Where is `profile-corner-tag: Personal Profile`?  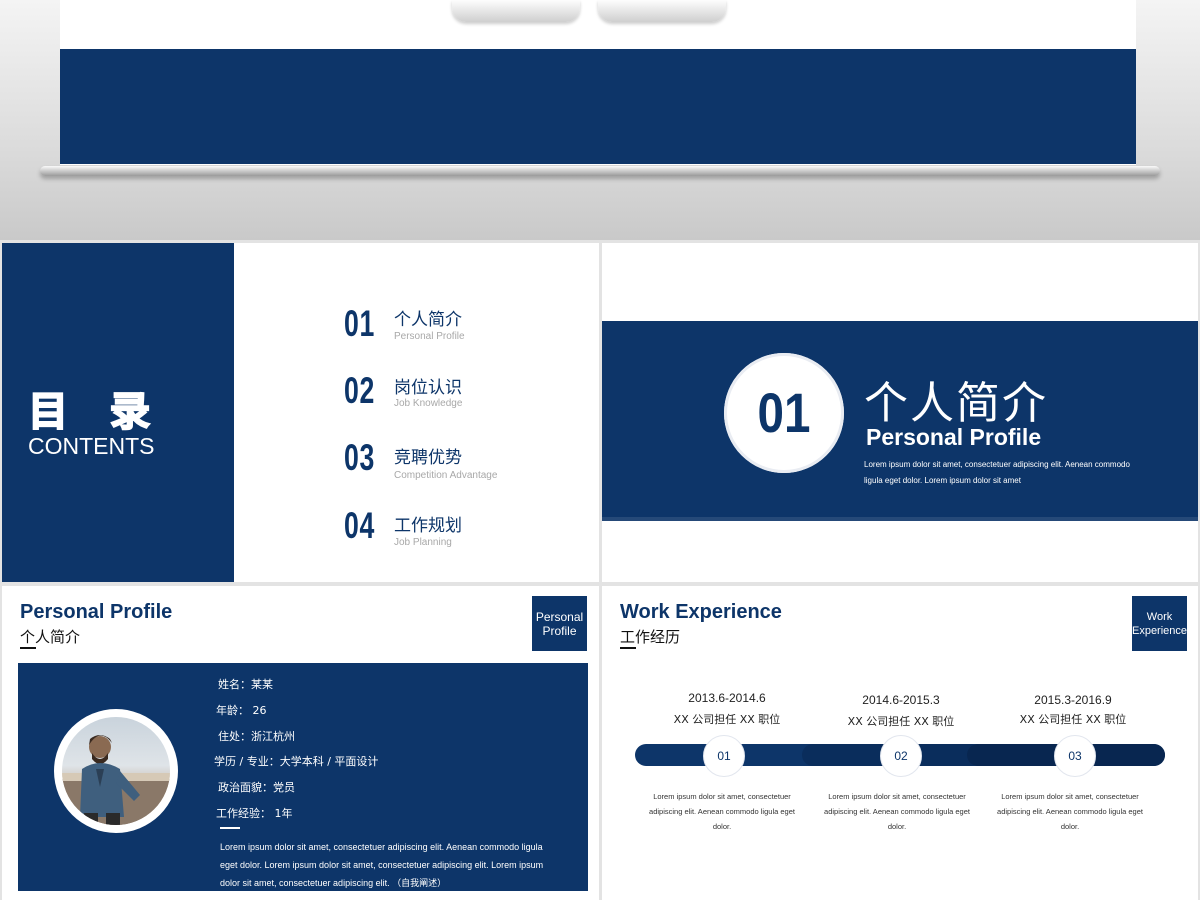
profile-corner-tag: Personal Profile is located at coordinates (559, 623).